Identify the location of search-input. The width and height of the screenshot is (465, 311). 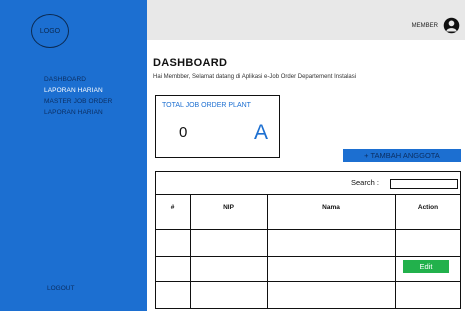
(424, 184).